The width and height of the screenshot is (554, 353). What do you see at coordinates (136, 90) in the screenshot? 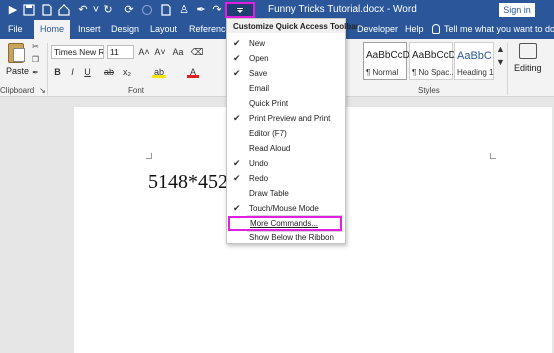
I see `font-group-label: Font` at bounding box center [136, 90].